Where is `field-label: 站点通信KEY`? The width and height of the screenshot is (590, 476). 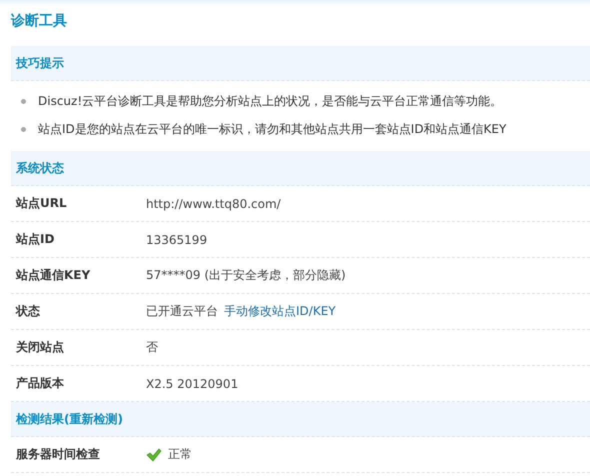 field-label: 站点通信KEY is located at coordinates (53, 275).